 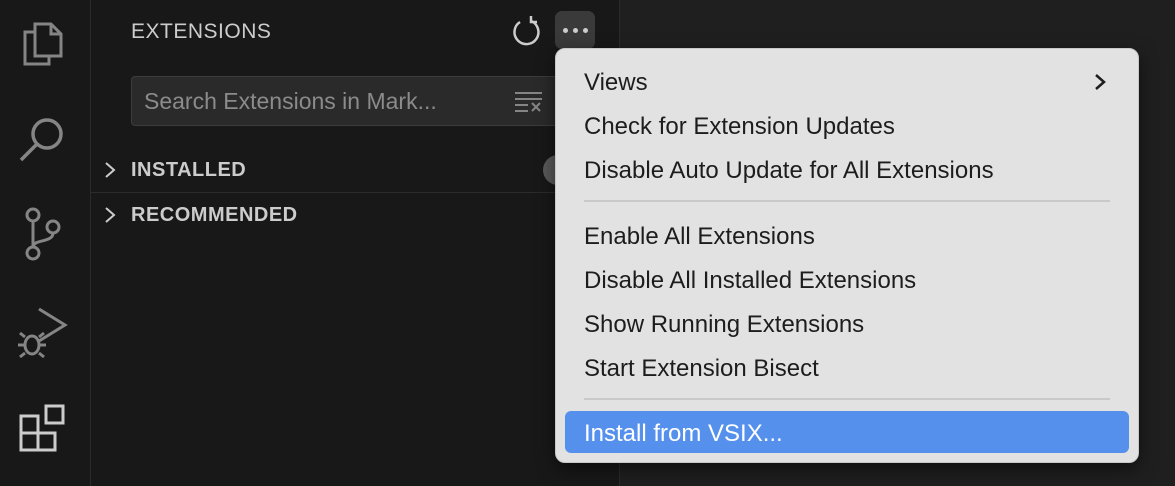 I want to click on menu-item-disable-auto-update: Disable Auto Update for All Extensions, so click(x=847, y=169).